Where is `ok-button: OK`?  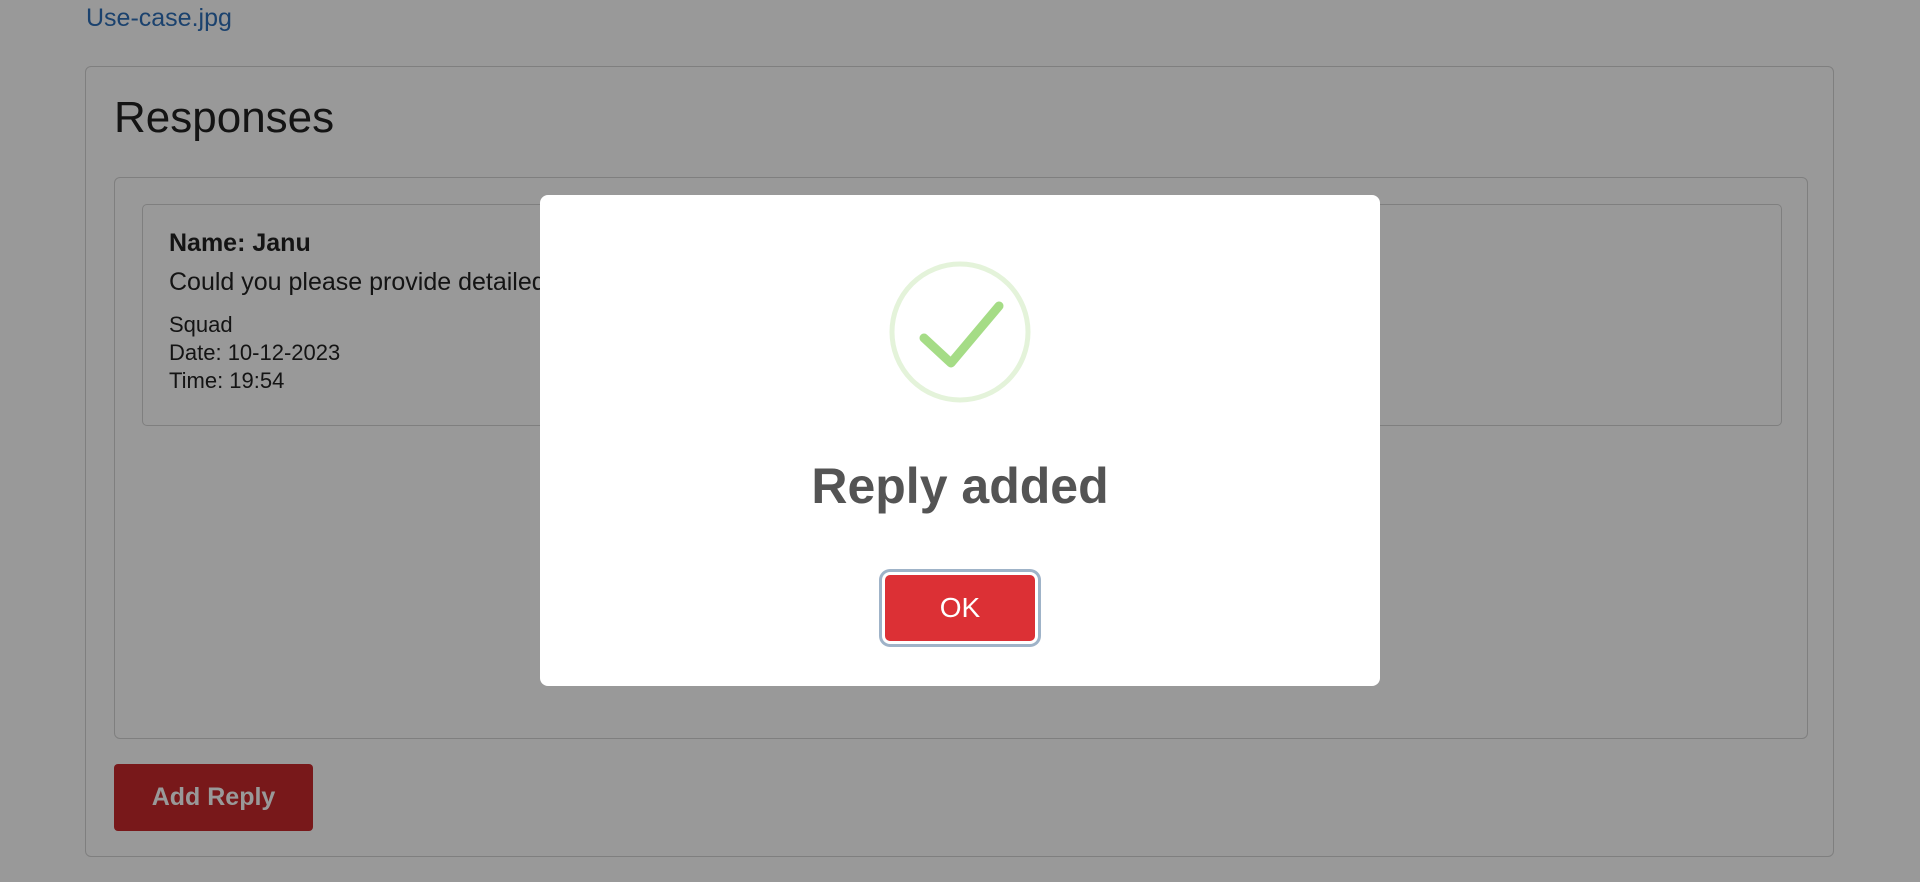
ok-button: OK is located at coordinates (960, 608).